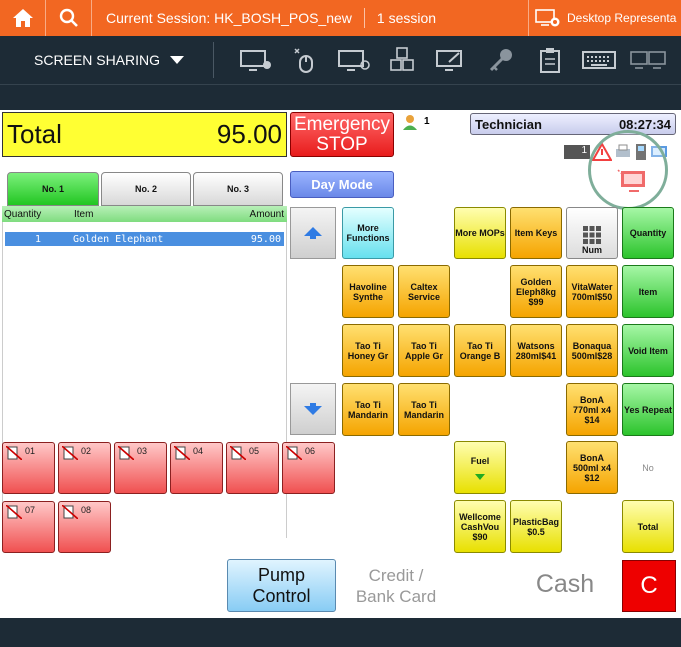 The image size is (681, 647). Describe the element at coordinates (648, 467) in the screenshot. I see `no-button: No` at that location.